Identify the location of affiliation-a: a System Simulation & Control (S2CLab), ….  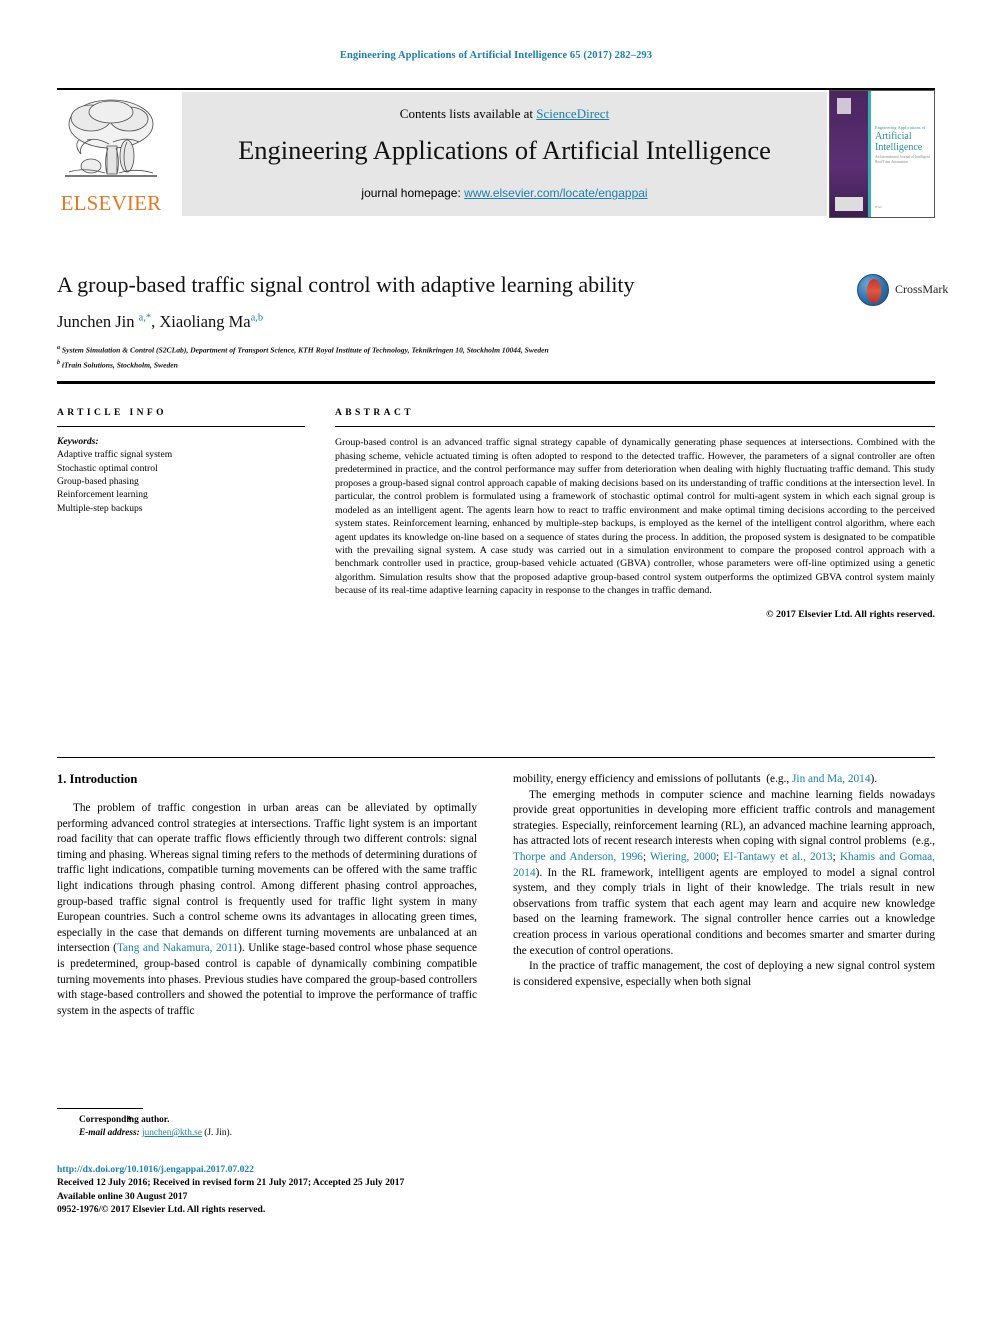
(303, 350).